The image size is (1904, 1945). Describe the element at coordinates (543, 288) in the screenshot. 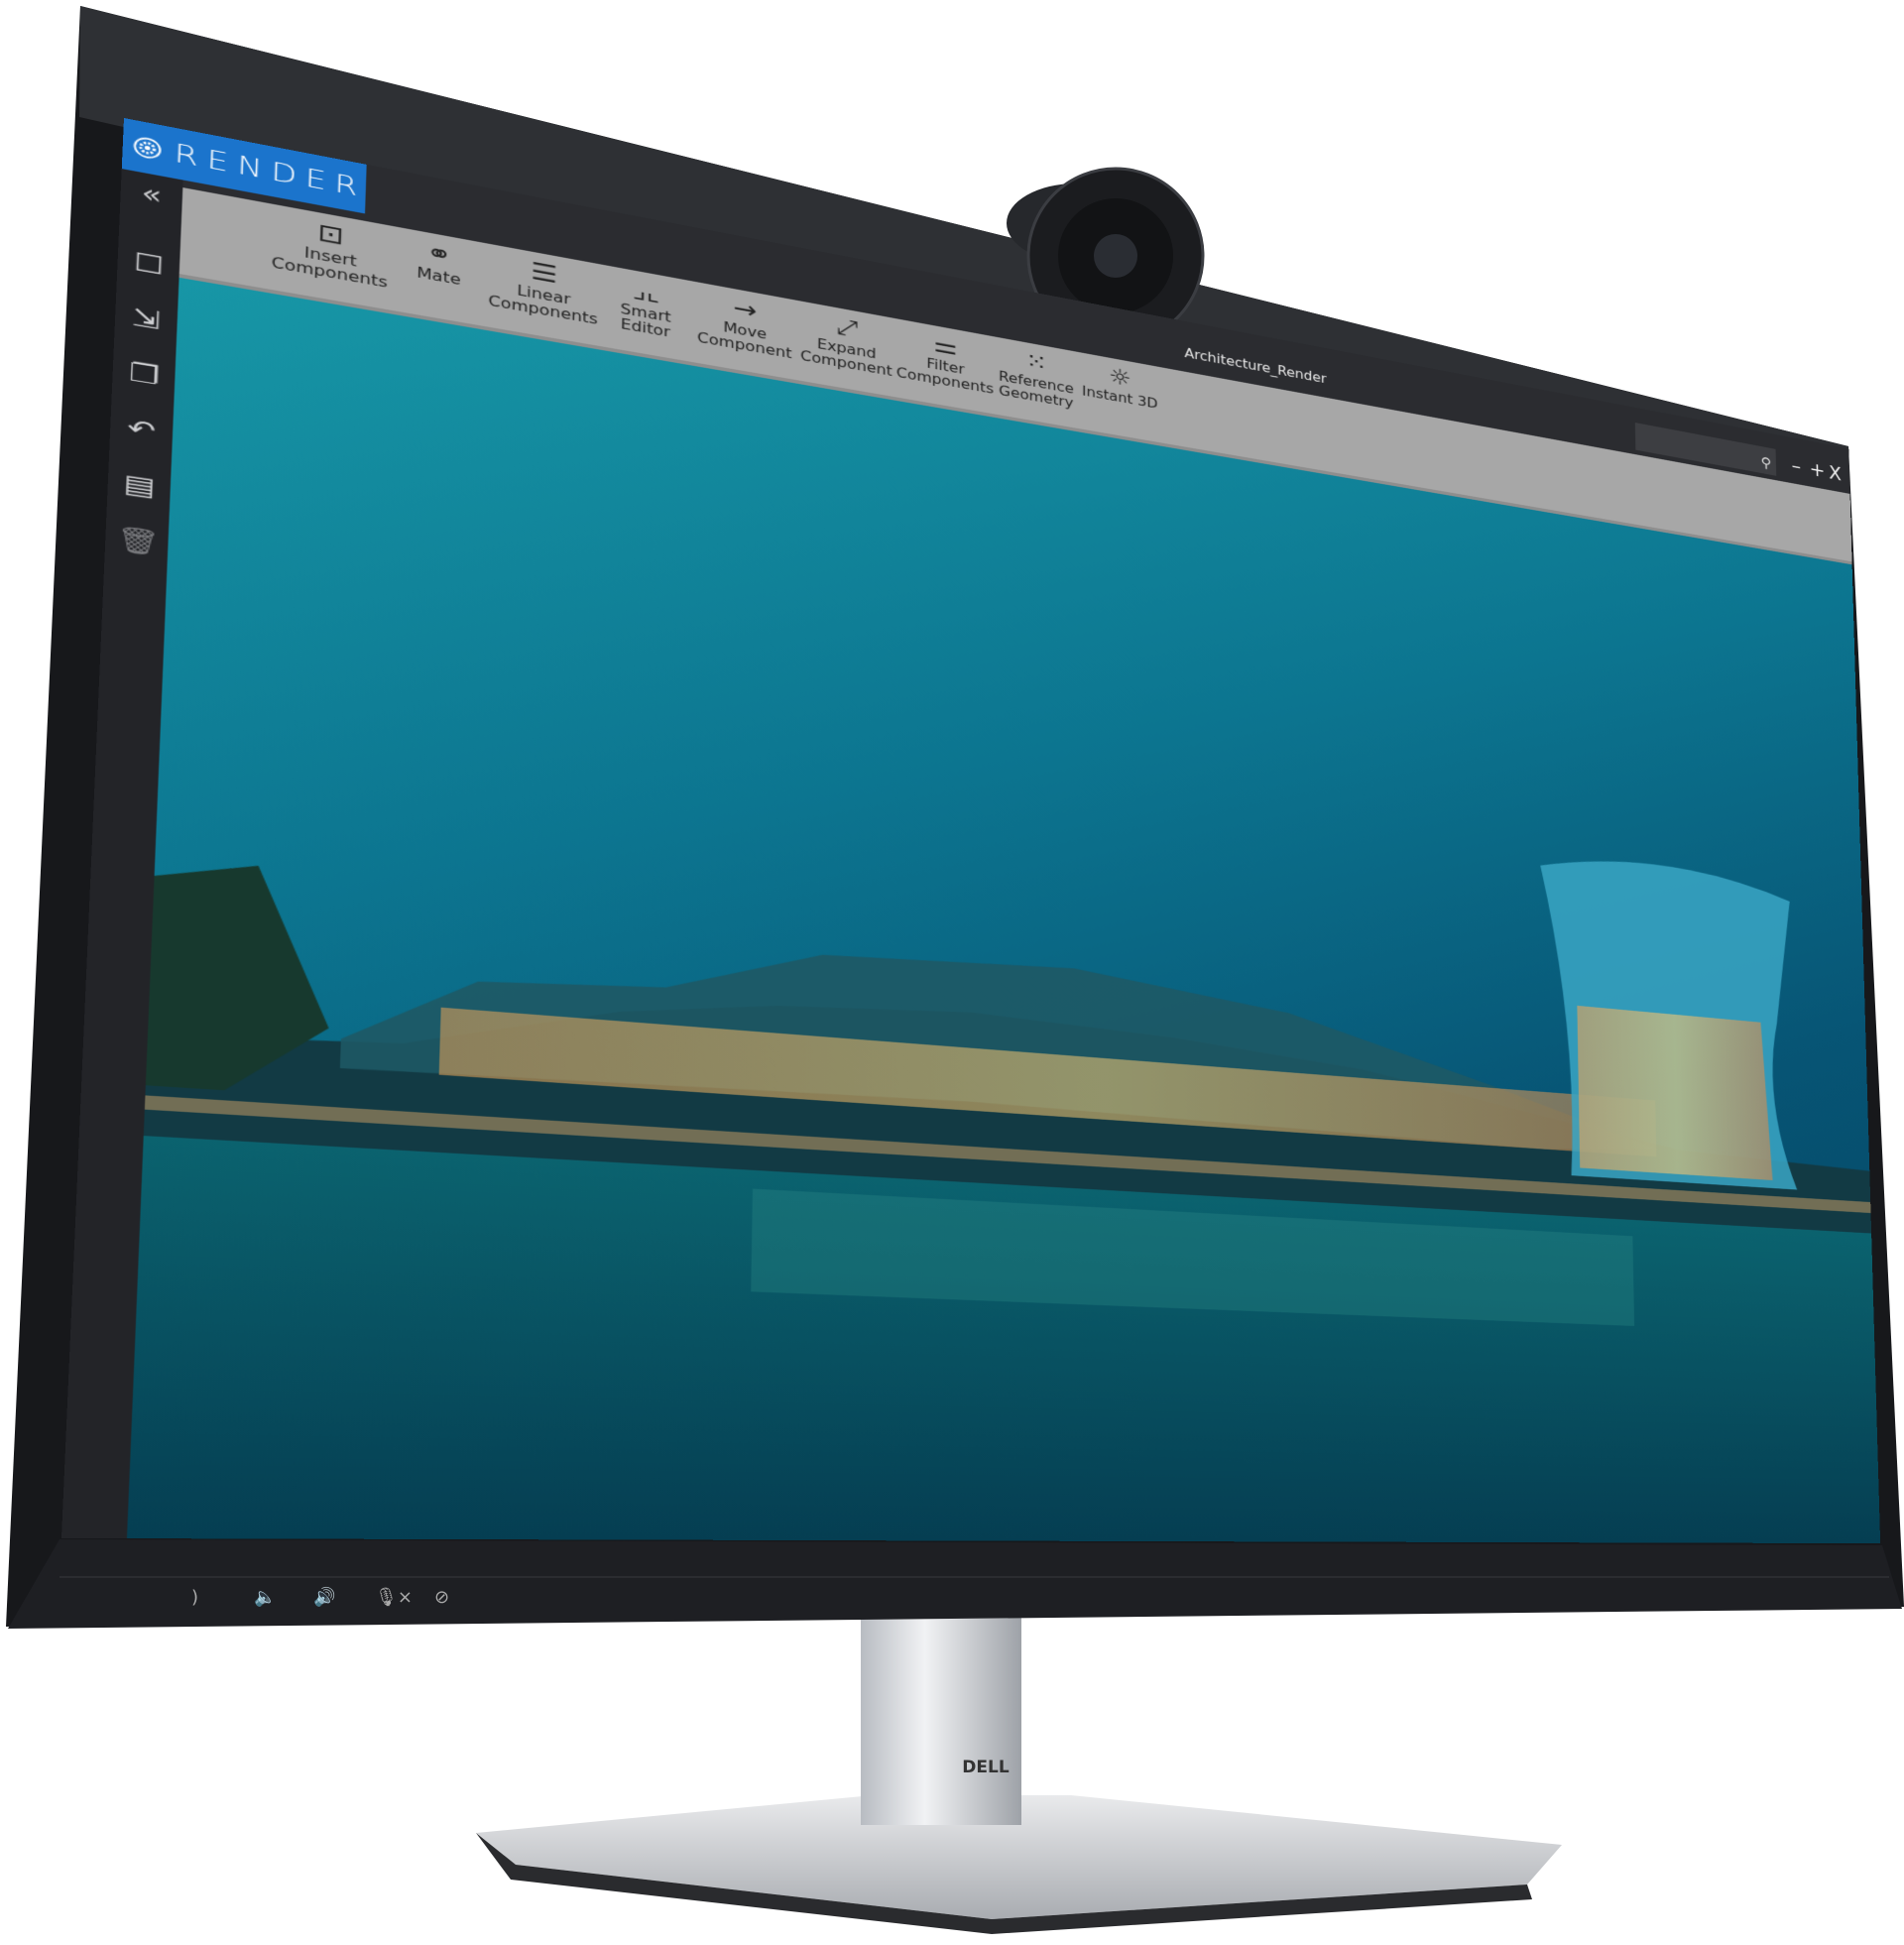

I see `linear-components-button: ☰ Linear Components` at that location.